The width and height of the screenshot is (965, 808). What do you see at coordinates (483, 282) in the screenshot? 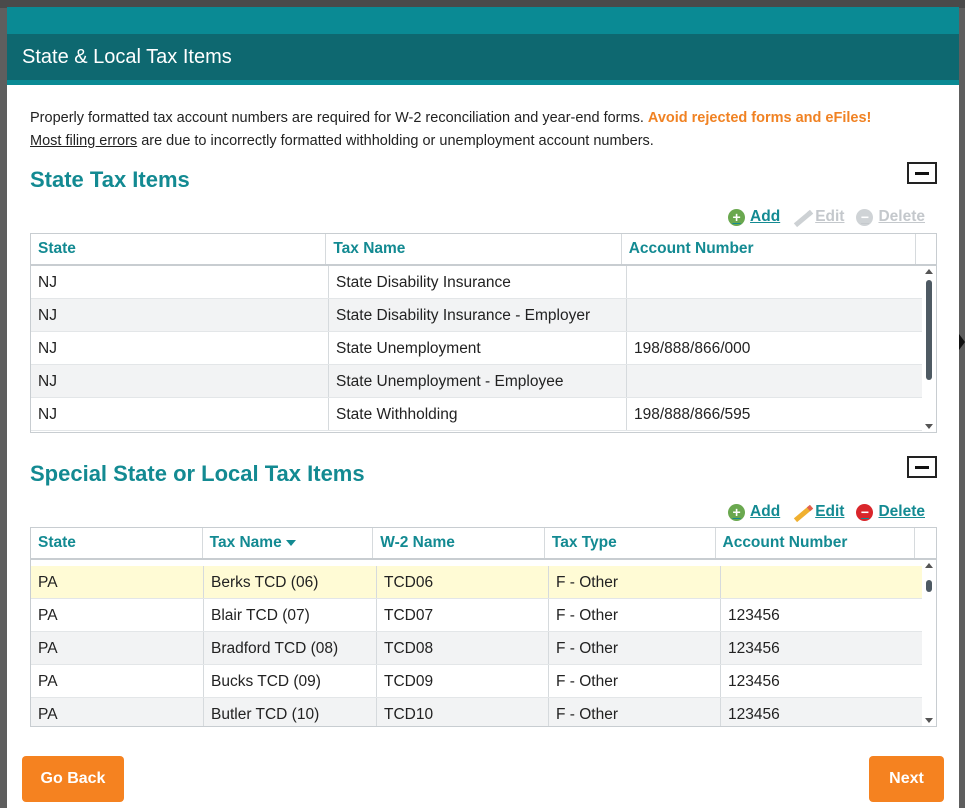
I see `table-row: NJ State Disability Insurance` at bounding box center [483, 282].